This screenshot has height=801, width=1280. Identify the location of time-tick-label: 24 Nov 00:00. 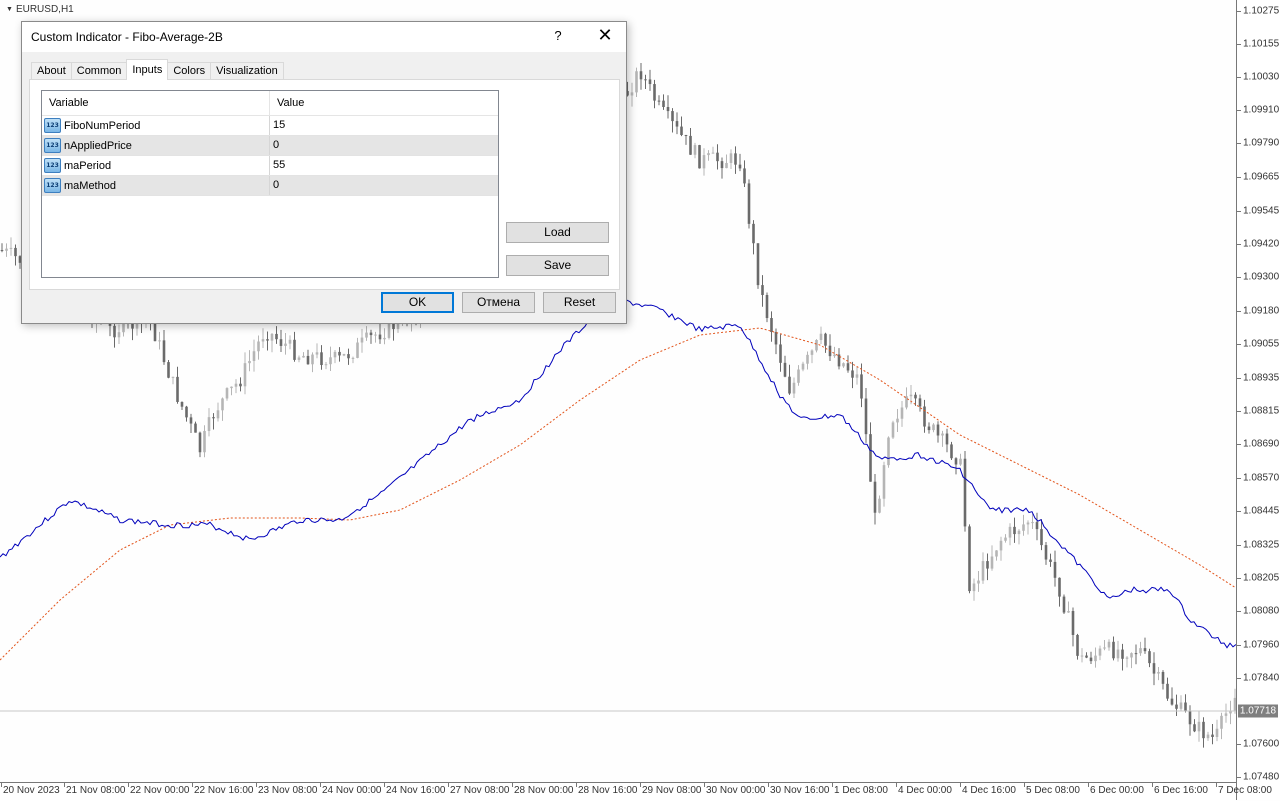
(352, 790).